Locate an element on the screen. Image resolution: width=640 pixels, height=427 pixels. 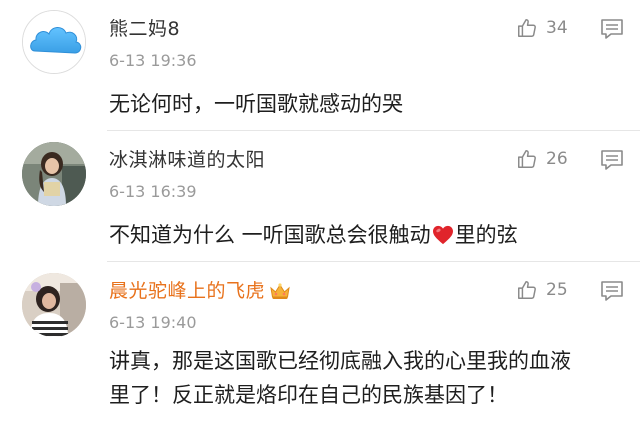
heart-emoji-icon is located at coordinates (442, 235).